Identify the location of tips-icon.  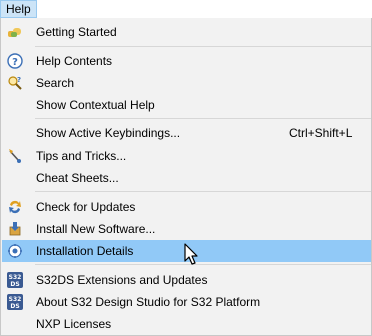
(15, 156).